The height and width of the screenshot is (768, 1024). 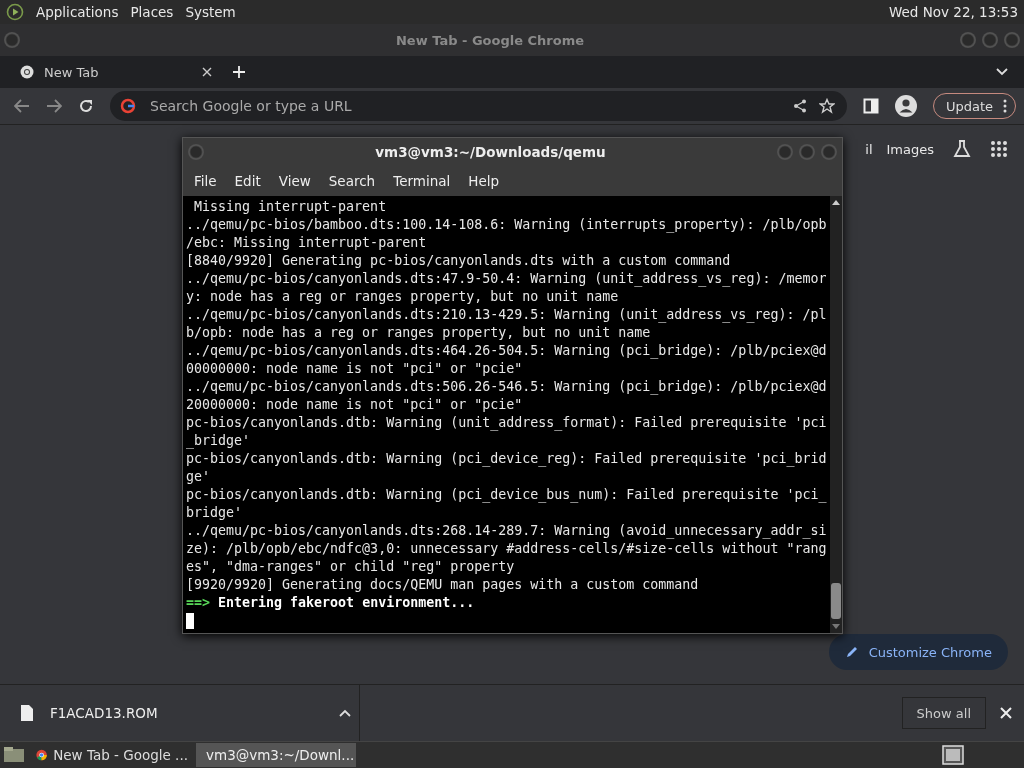 I want to click on clock: Wed Nov 22, 13:53, so click(x=953, y=12).